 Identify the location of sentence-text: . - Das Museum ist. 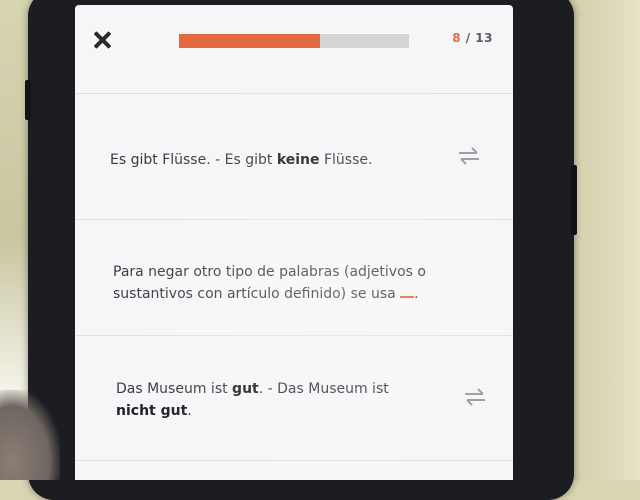
(323, 389).